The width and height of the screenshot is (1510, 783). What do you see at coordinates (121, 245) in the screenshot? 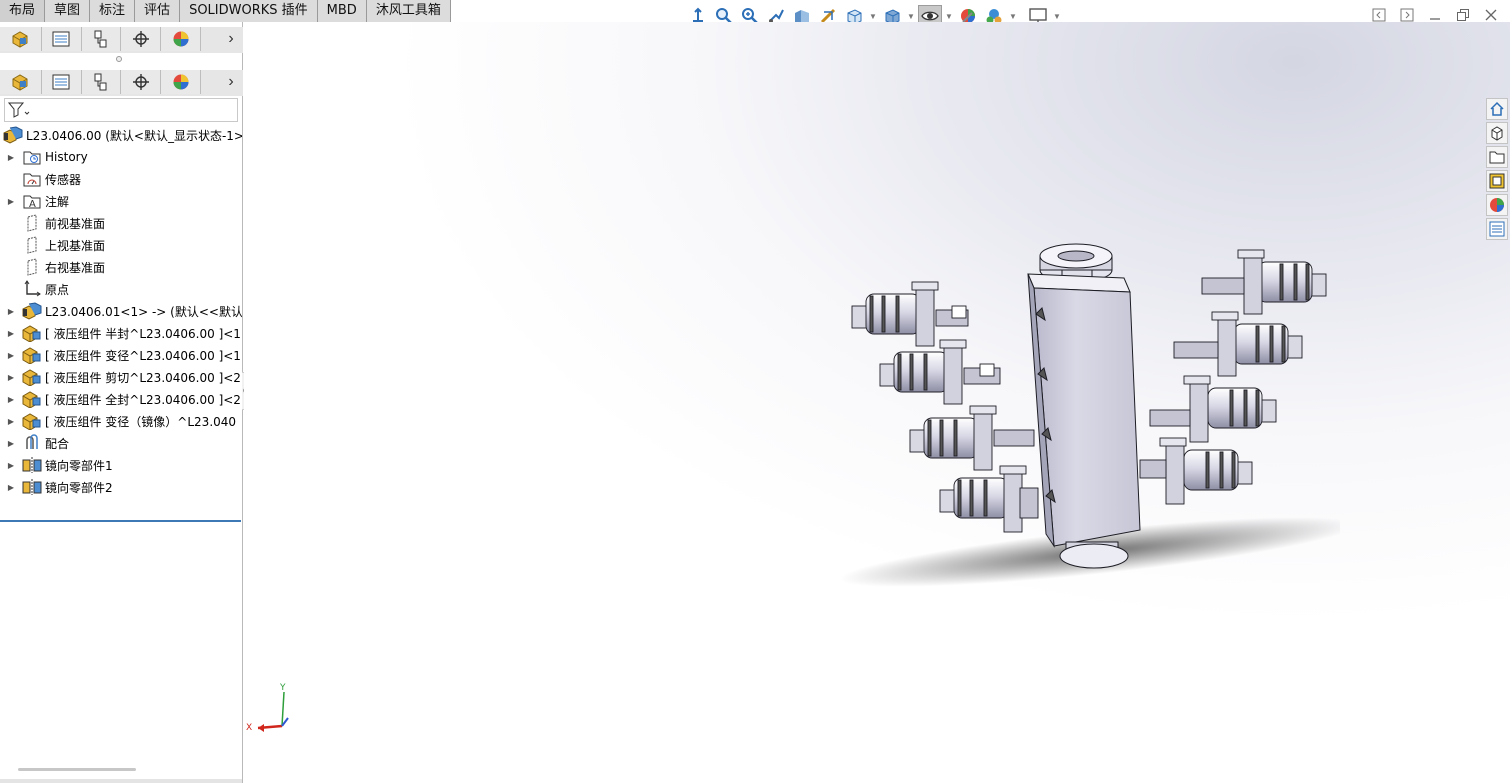
I see `tree-item-top-plane: 上视基准面` at bounding box center [121, 245].